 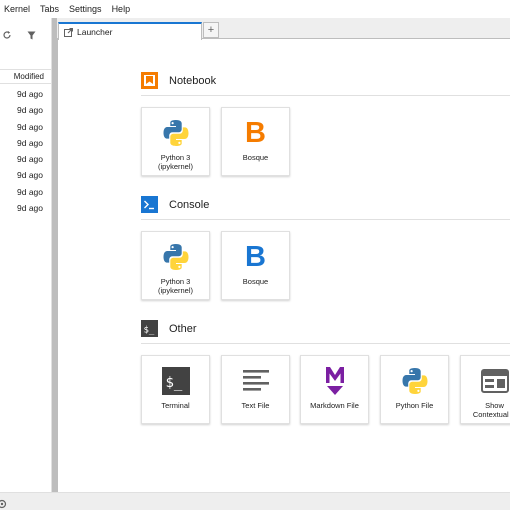 What do you see at coordinates (189, 204) in the screenshot?
I see `section-console-title: Console` at bounding box center [189, 204].